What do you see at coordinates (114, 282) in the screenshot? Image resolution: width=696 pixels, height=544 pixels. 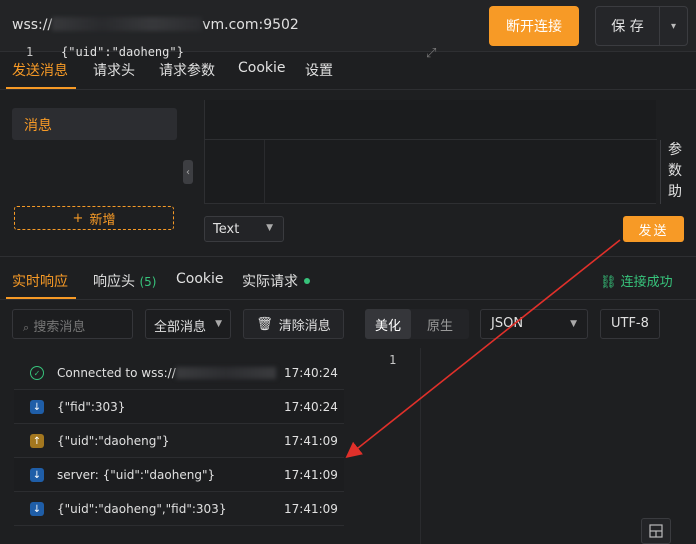 I see `tab-response-headers-label: 响应头` at bounding box center [114, 282].